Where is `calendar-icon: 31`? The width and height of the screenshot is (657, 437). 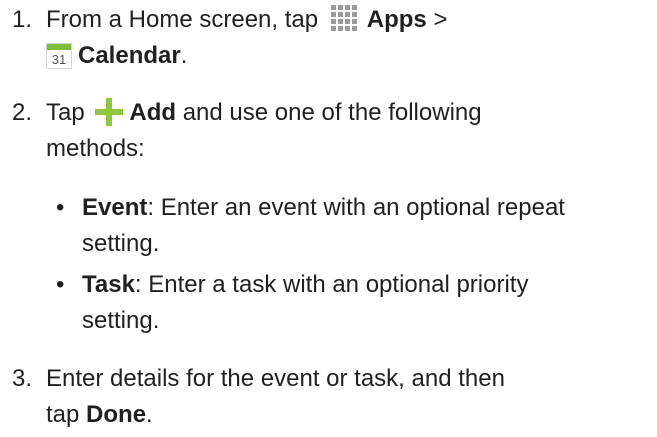
calendar-icon: 31 is located at coordinates (59, 55).